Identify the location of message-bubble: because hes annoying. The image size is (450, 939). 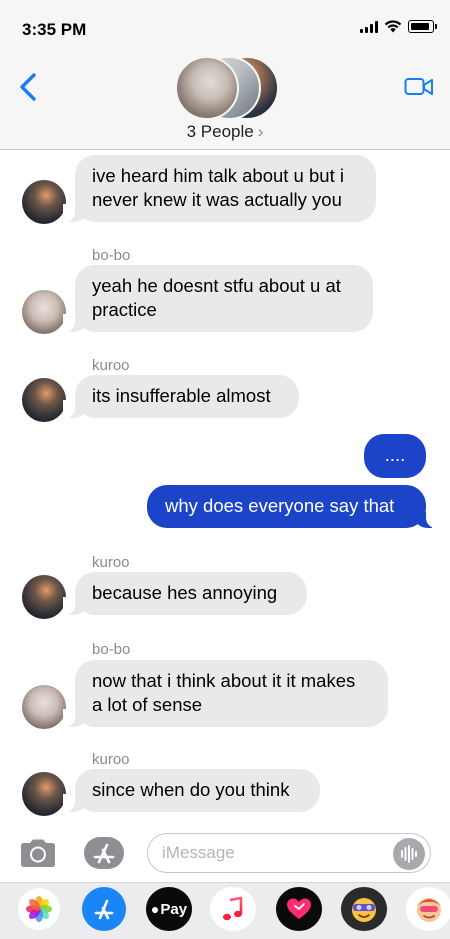
(185, 593).